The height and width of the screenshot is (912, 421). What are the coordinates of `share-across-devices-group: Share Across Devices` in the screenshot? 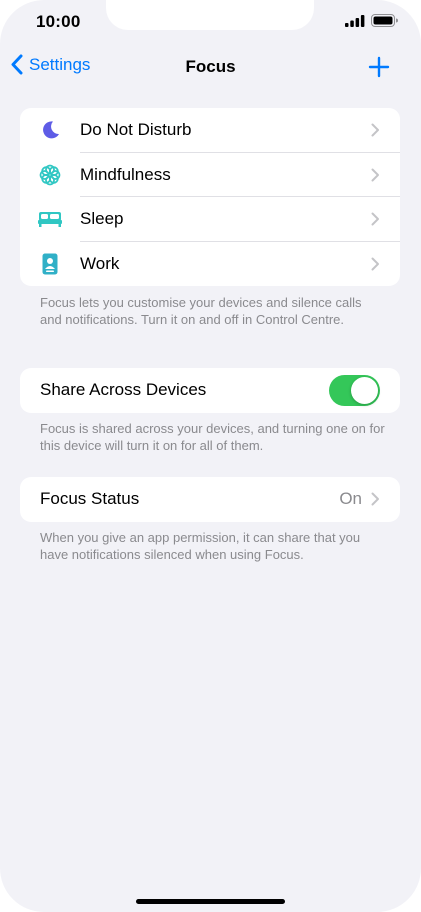 It's located at (210, 390).